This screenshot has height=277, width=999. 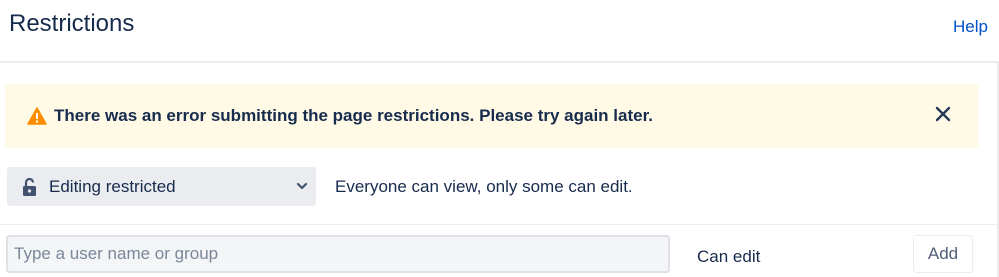 I want to click on warning-icon, so click(x=37, y=116).